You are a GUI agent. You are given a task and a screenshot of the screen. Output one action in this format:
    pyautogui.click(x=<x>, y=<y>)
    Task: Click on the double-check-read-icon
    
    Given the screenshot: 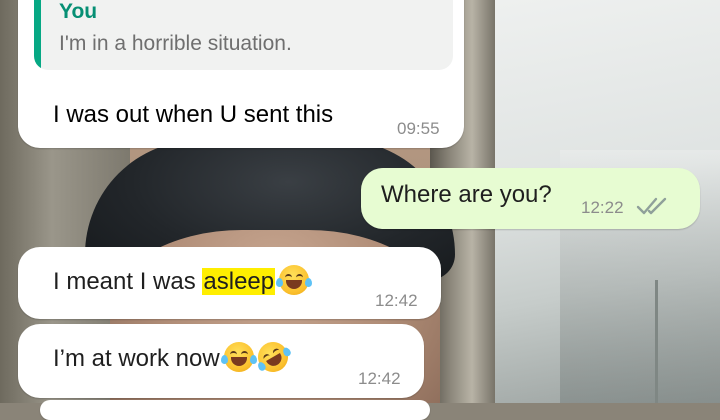 What is the action you would take?
    pyautogui.click(x=651, y=206)
    